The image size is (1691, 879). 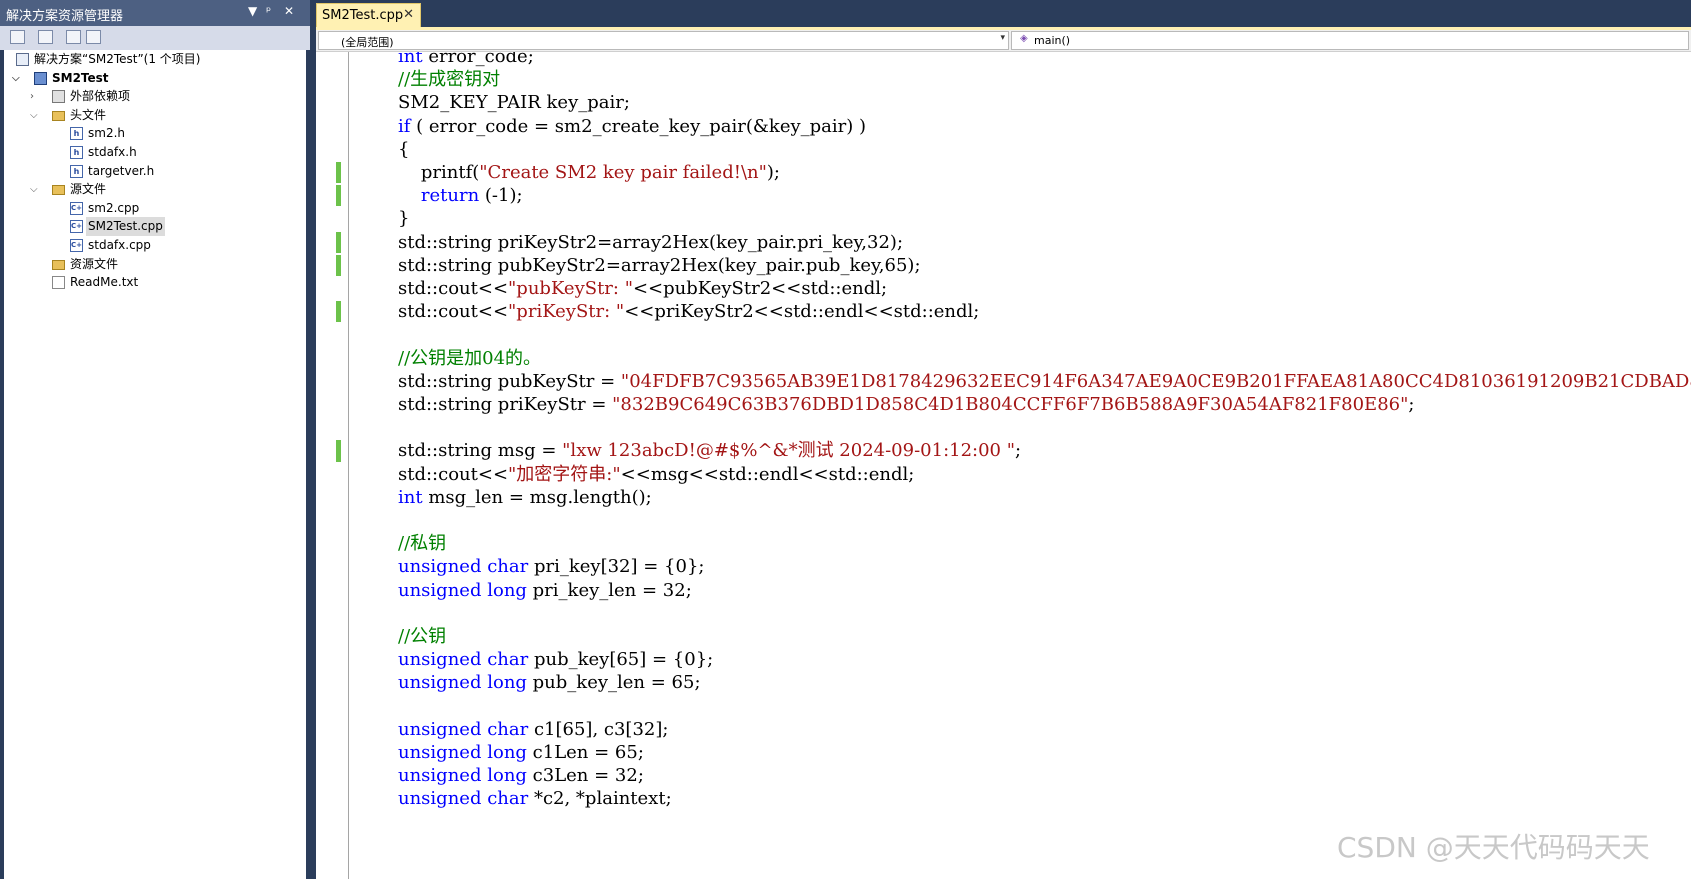 I want to click on comment-token: //生成密钥对, so click(x=449, y=80).